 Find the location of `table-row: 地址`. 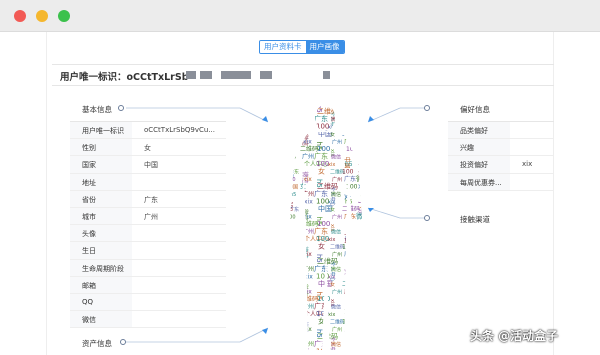

table-row: 地址 is located at coordinates (148, 182).